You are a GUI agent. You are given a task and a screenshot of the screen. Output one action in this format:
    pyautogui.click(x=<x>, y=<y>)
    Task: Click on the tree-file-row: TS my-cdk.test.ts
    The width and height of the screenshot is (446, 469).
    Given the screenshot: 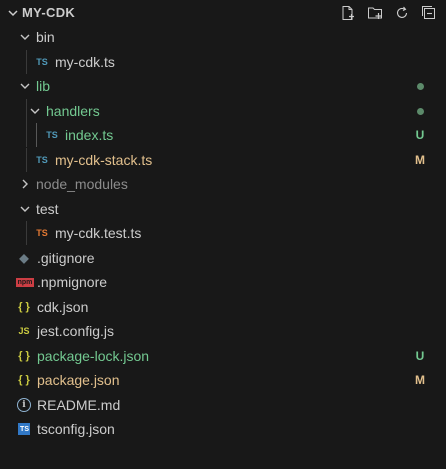 What is the action you would take?
    pyautogui.click(x=223, y=233)
    